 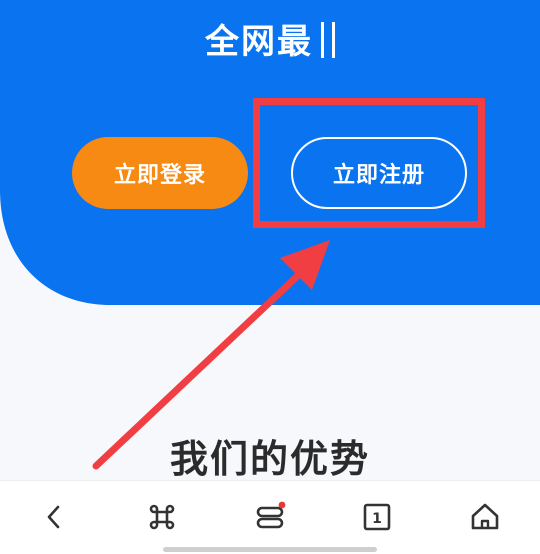 I want to click on command-icon, so click(x=162, y=517).